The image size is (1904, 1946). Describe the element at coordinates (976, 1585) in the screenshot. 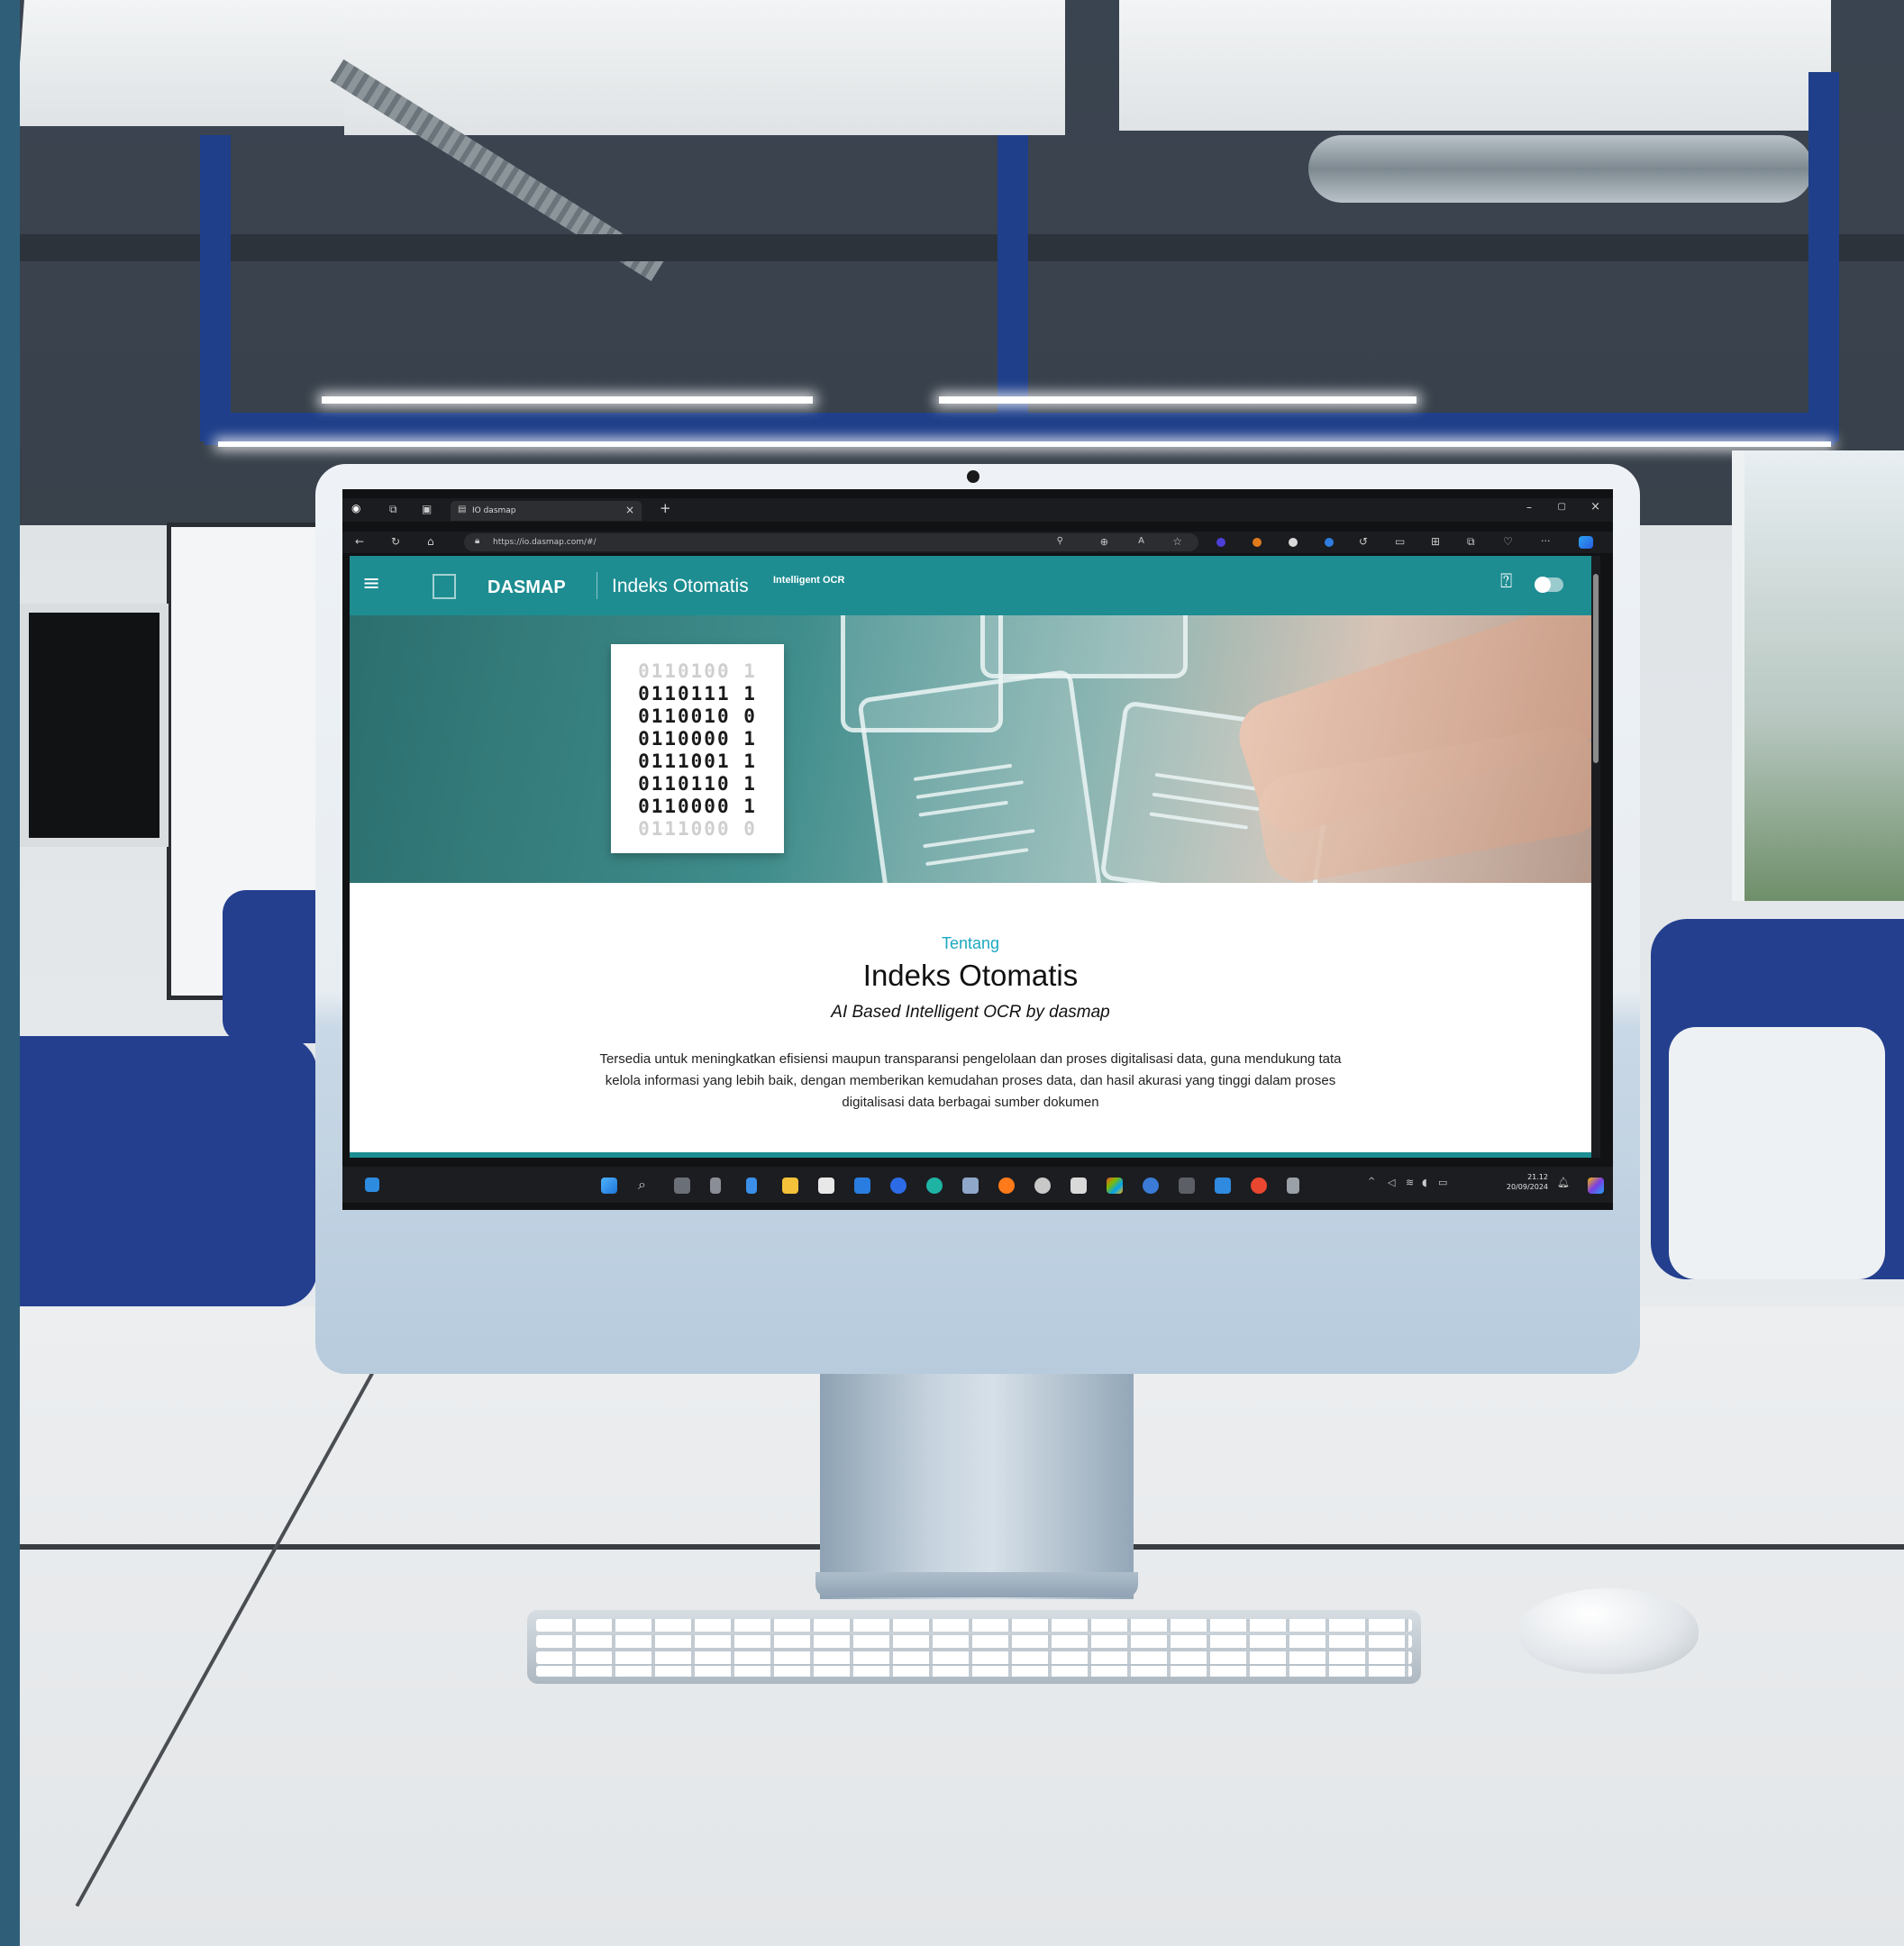

I see `monitor-stand-base` at that location.